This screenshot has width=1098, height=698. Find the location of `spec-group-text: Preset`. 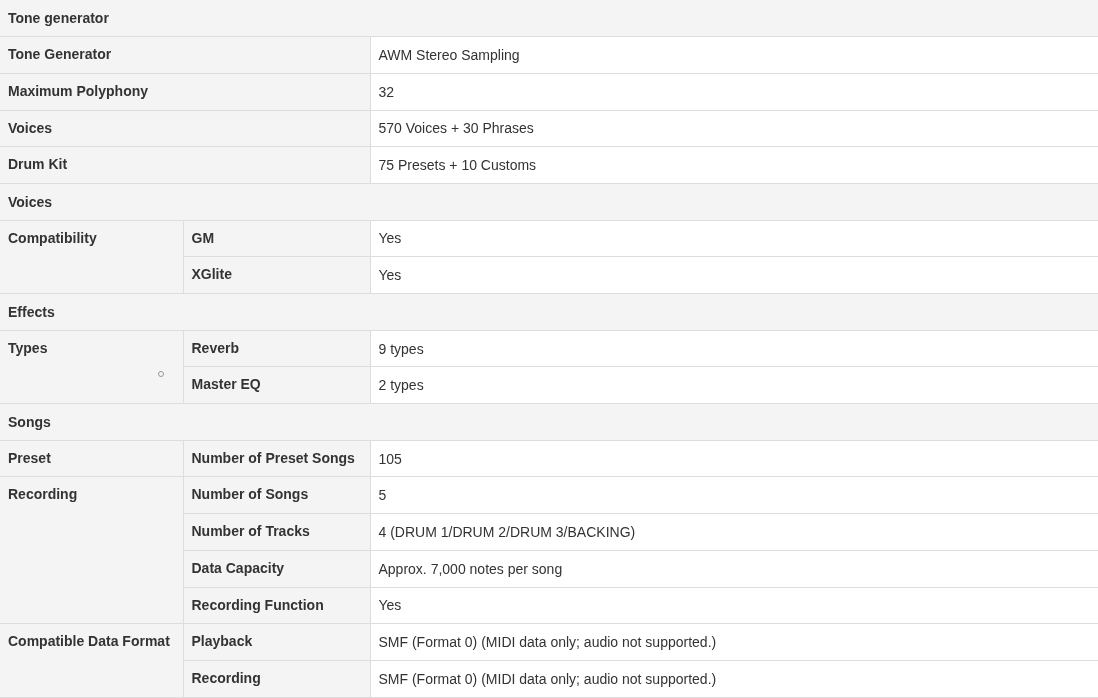

spec-group-text: Preset is located at coordinates (29, 457).